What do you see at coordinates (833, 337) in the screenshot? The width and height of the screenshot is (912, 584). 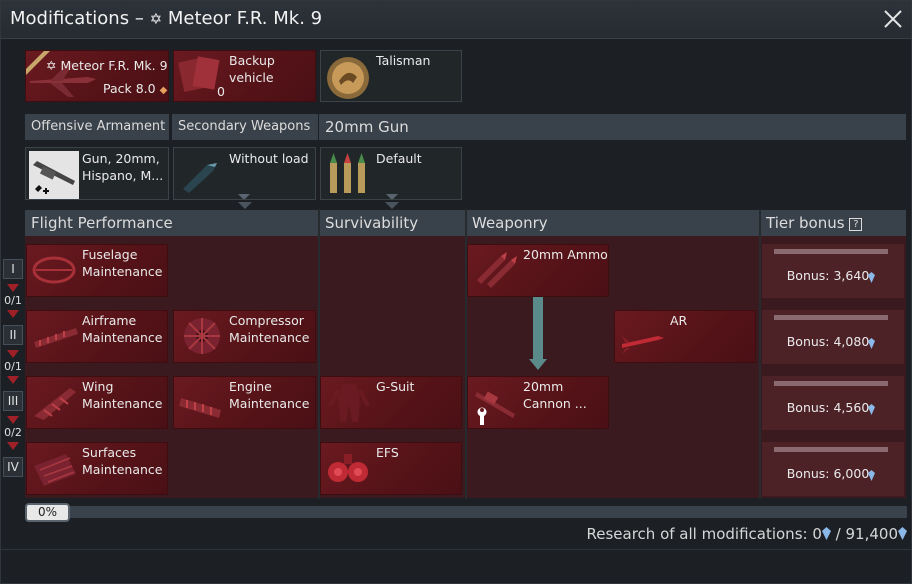 I see `tier-bonus-2: Bonus: 4,080` at bounding box center [833, 337].